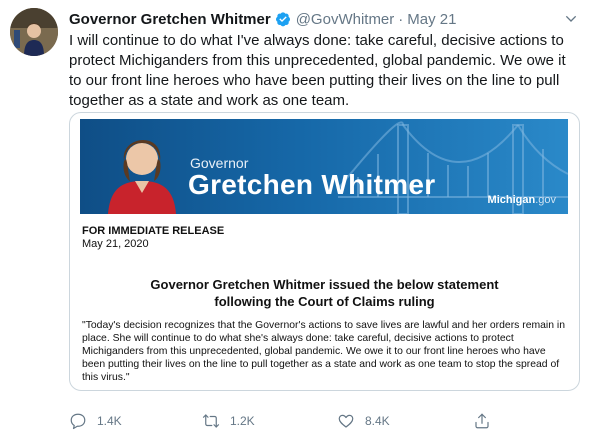 The height and width of the screenshot is (441, 591). I want to click on retweet-icon, so click(211, 421).